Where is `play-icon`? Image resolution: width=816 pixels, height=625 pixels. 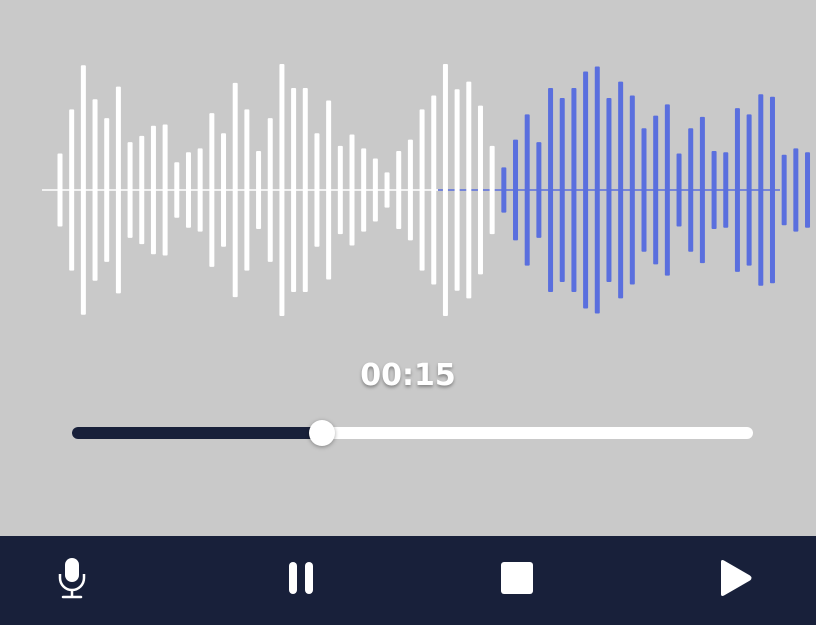 play-icon is located at coordinates (735, 580).